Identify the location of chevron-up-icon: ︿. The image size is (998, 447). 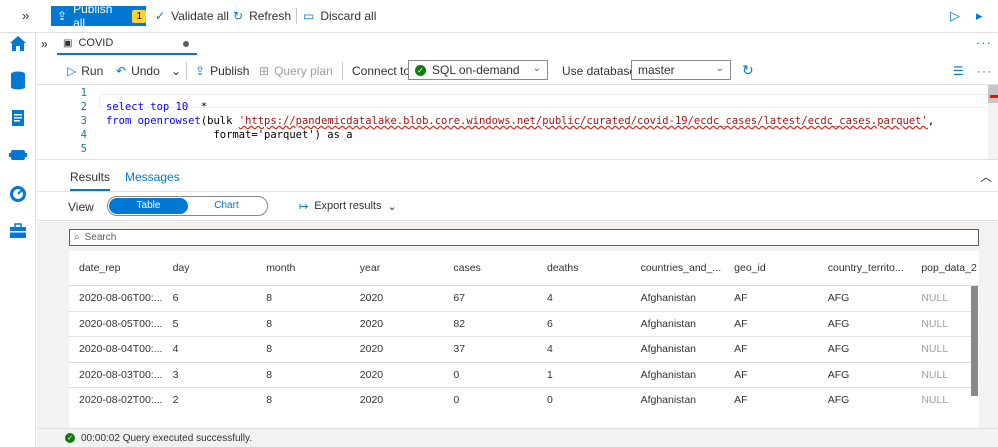
(986, 176).